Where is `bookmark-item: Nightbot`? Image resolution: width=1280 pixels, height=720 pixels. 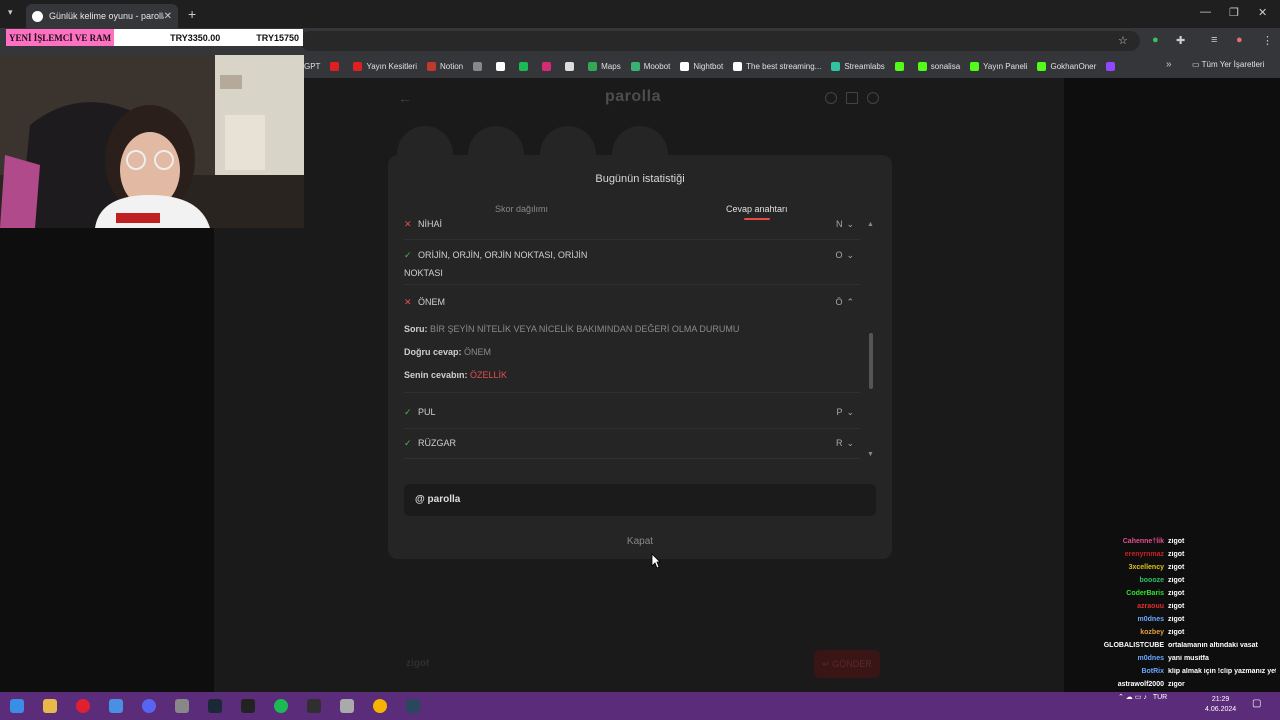 bookmark-item: Nightbot is located at coordinates (701, 66).